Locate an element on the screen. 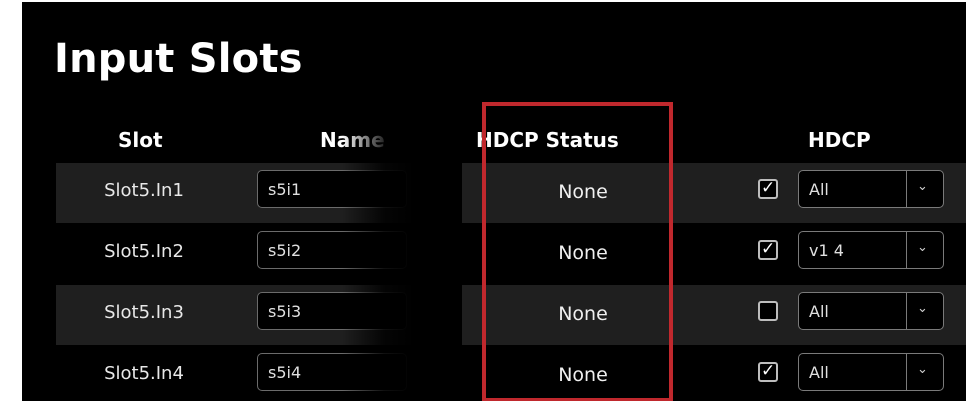  name-input: s5i1 is located at coordinates (332, 189).